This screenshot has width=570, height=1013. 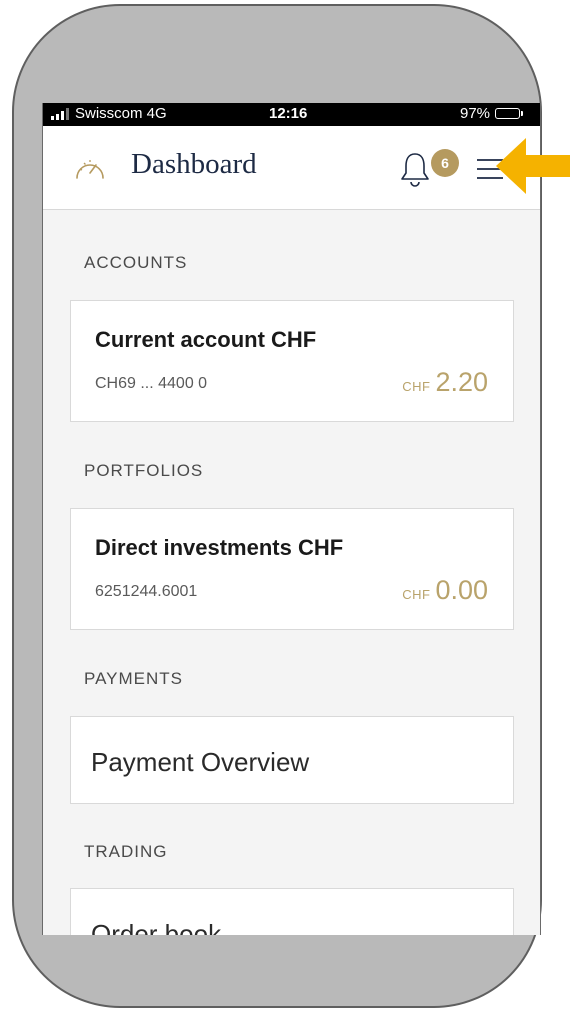 What do you see at coordinates (194, 164) in the screenshot?
I see `page-title: Dashboard` at bounding box center [194, 164].